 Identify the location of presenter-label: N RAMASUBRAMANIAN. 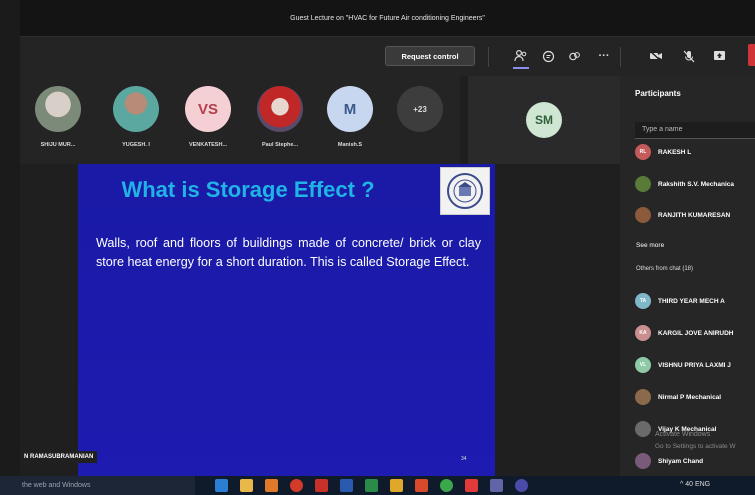
(59, 457).